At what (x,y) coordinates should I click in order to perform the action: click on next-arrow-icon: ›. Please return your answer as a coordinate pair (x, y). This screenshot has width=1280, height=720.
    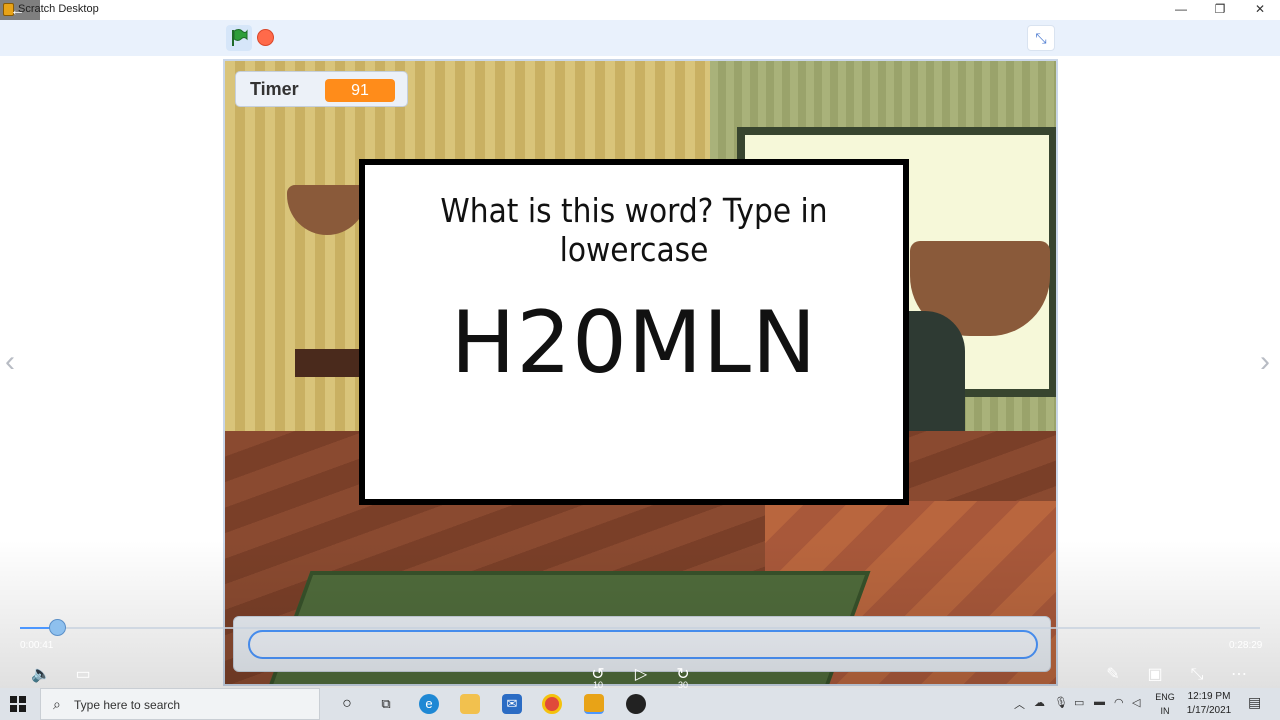
    Looking at the image, I should click on (1265, 362).